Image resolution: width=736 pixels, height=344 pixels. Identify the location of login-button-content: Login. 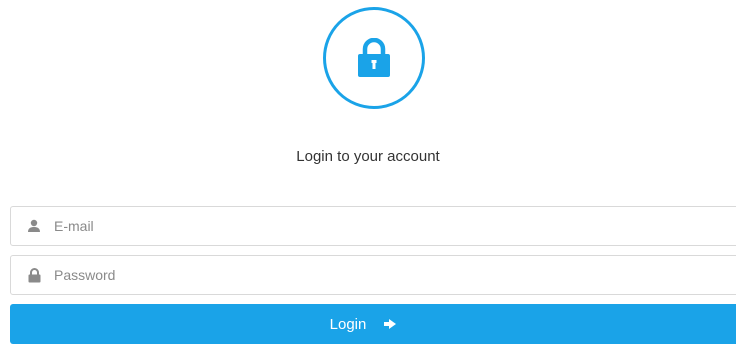
(363, 324).